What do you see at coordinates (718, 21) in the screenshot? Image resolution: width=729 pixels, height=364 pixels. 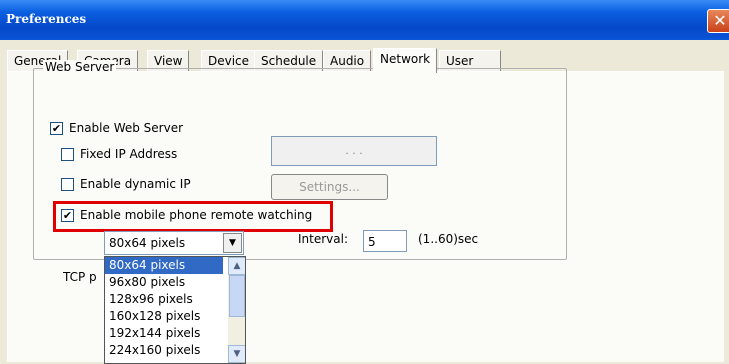 I see `close-button: ✕` at bounding box center [718, 21].